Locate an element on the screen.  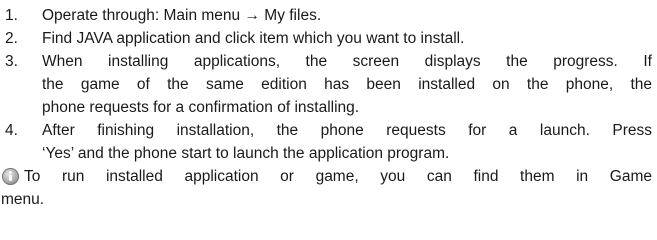
step-1-text: Operate through: Main menu → My files. is located at coordinates (182, 15).